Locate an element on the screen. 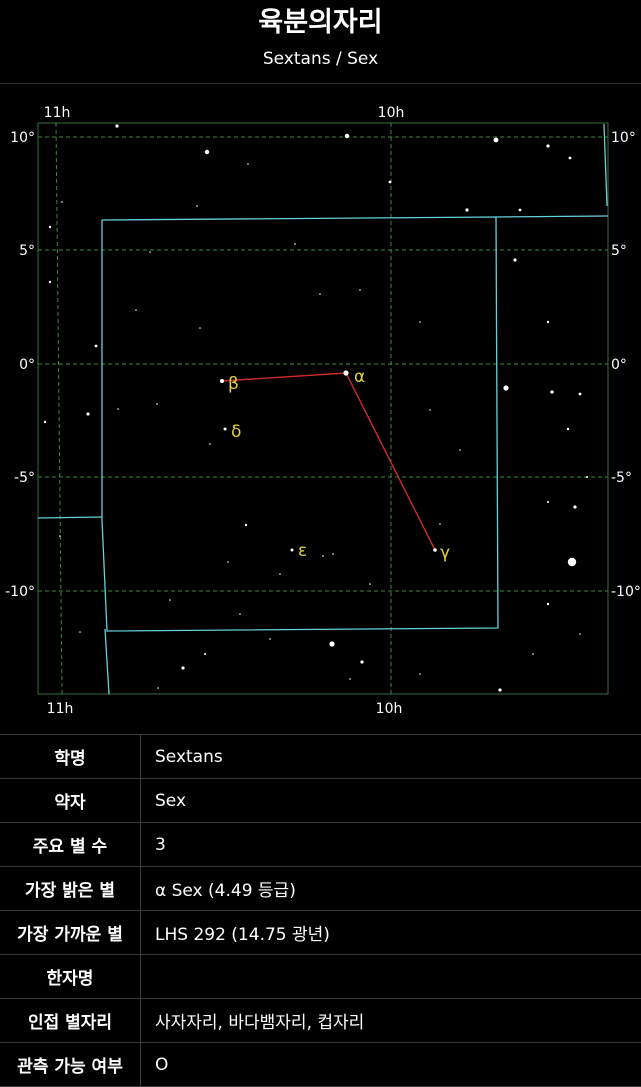 The height and width of the screenshot is (1087, 641). row-key-observable: 관측 가능 여부 is located at coordinates (70, 1065).